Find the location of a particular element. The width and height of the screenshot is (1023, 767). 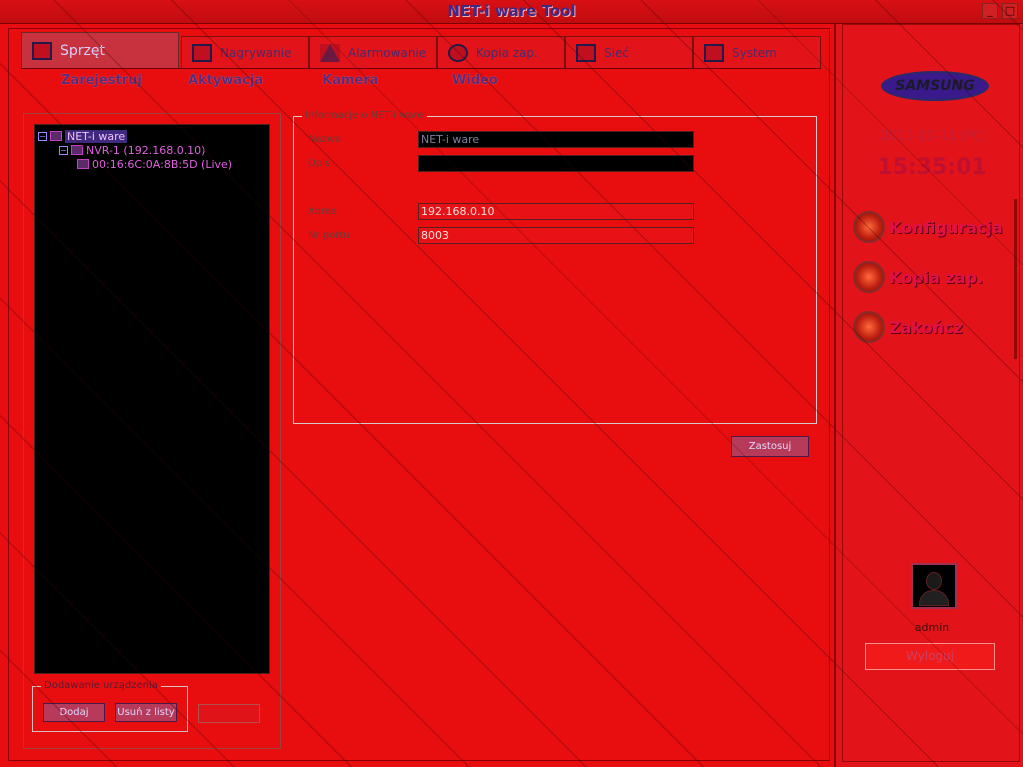

tab-divider is located at coordinates (421, 68).